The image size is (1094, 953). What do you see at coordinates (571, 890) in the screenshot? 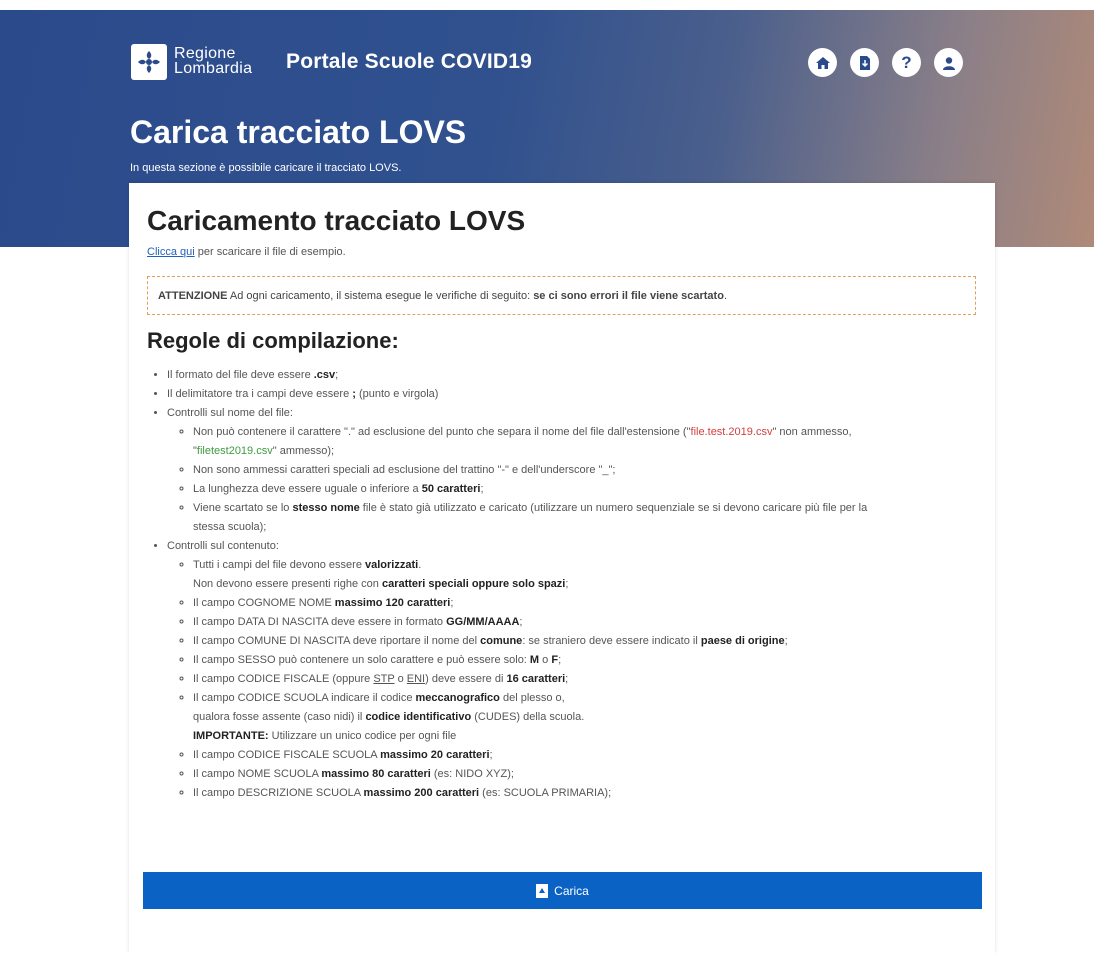
I see `upload-button-label: Carica` at bounding box center [571, 890].